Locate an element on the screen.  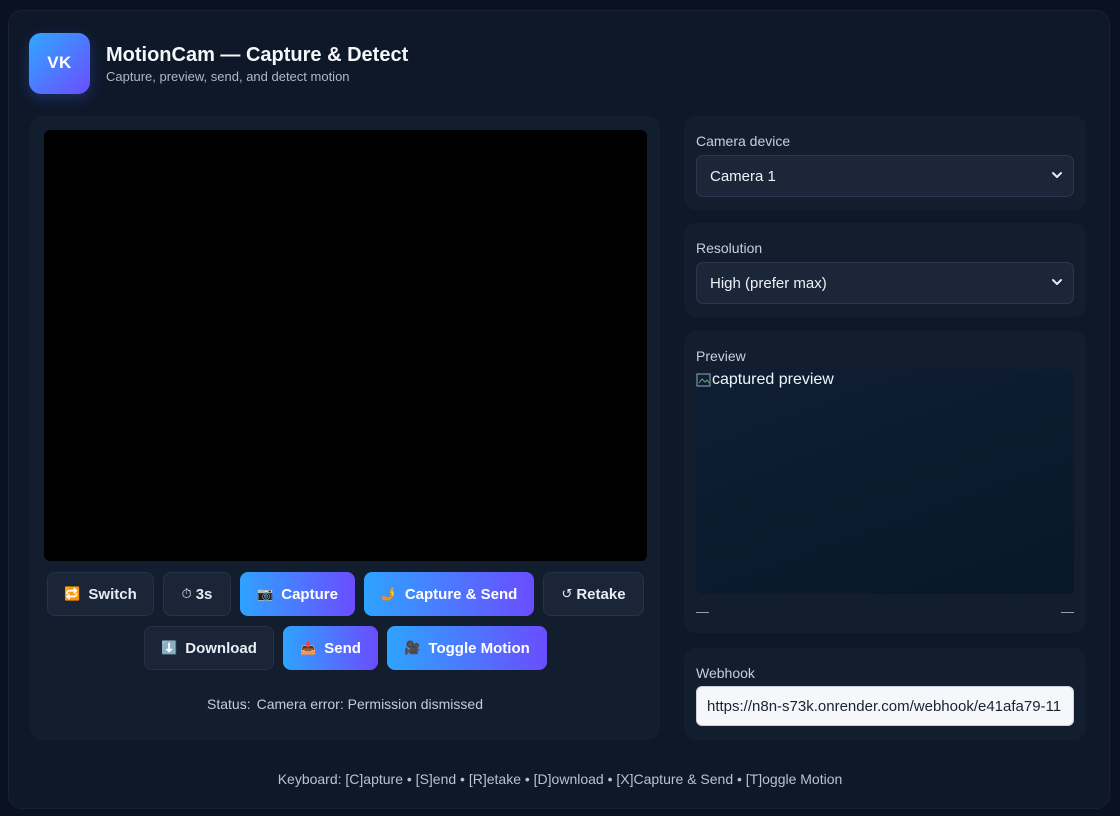
webhook-label: Webhook is located at coordinates (725, 673).